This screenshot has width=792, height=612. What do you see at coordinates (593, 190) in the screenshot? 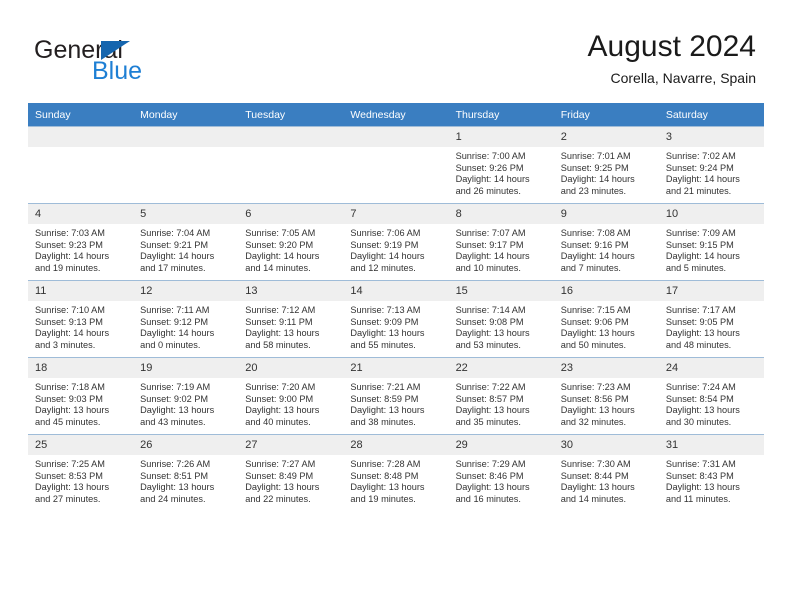
I see `daylight-text-line2: and 23 minutes.` at bounding box center [593, 190].